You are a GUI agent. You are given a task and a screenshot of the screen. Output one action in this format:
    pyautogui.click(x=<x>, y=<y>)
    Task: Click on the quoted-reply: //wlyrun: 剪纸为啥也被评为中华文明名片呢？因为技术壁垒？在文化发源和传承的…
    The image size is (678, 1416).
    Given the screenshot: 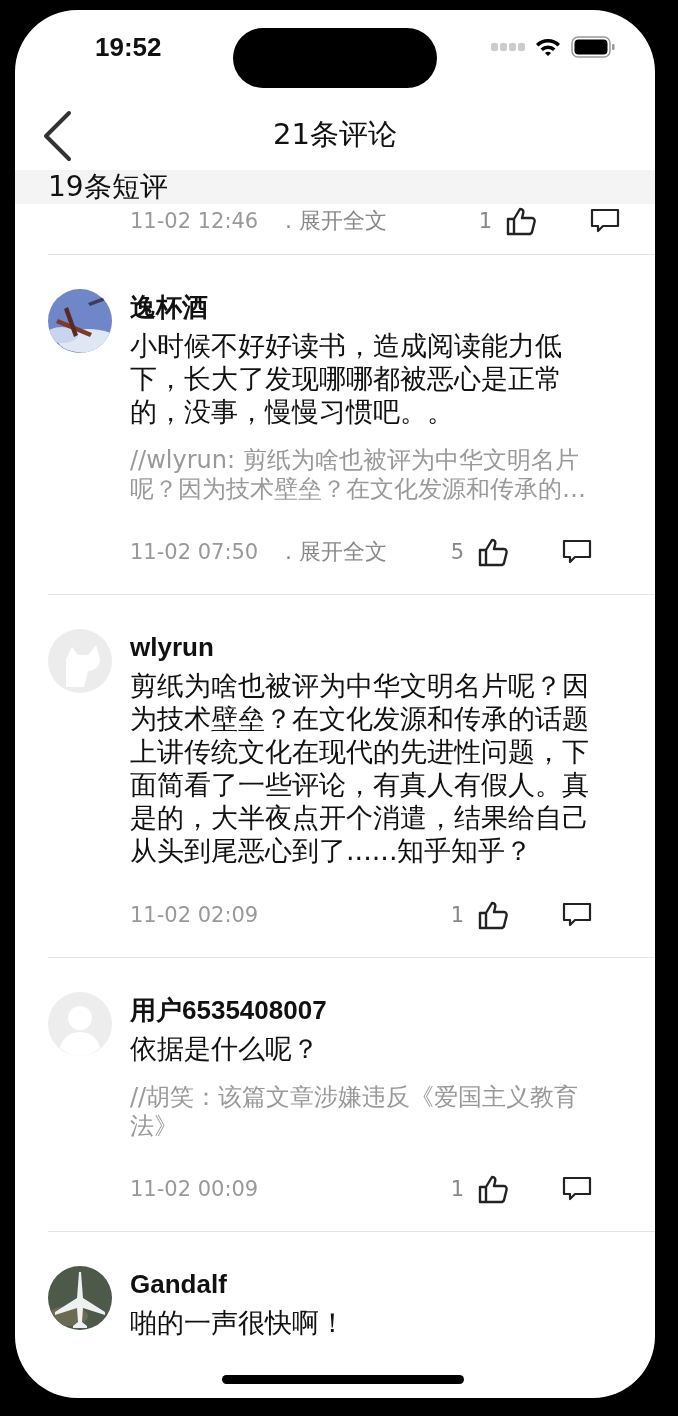 What is the action you would take?
    pyautogui.click(x=358, y=475)
    